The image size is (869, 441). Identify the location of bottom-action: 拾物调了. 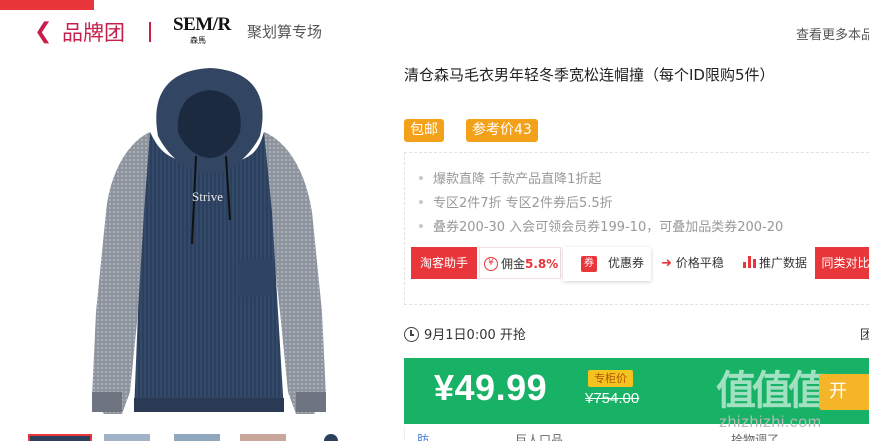
(755, 436).